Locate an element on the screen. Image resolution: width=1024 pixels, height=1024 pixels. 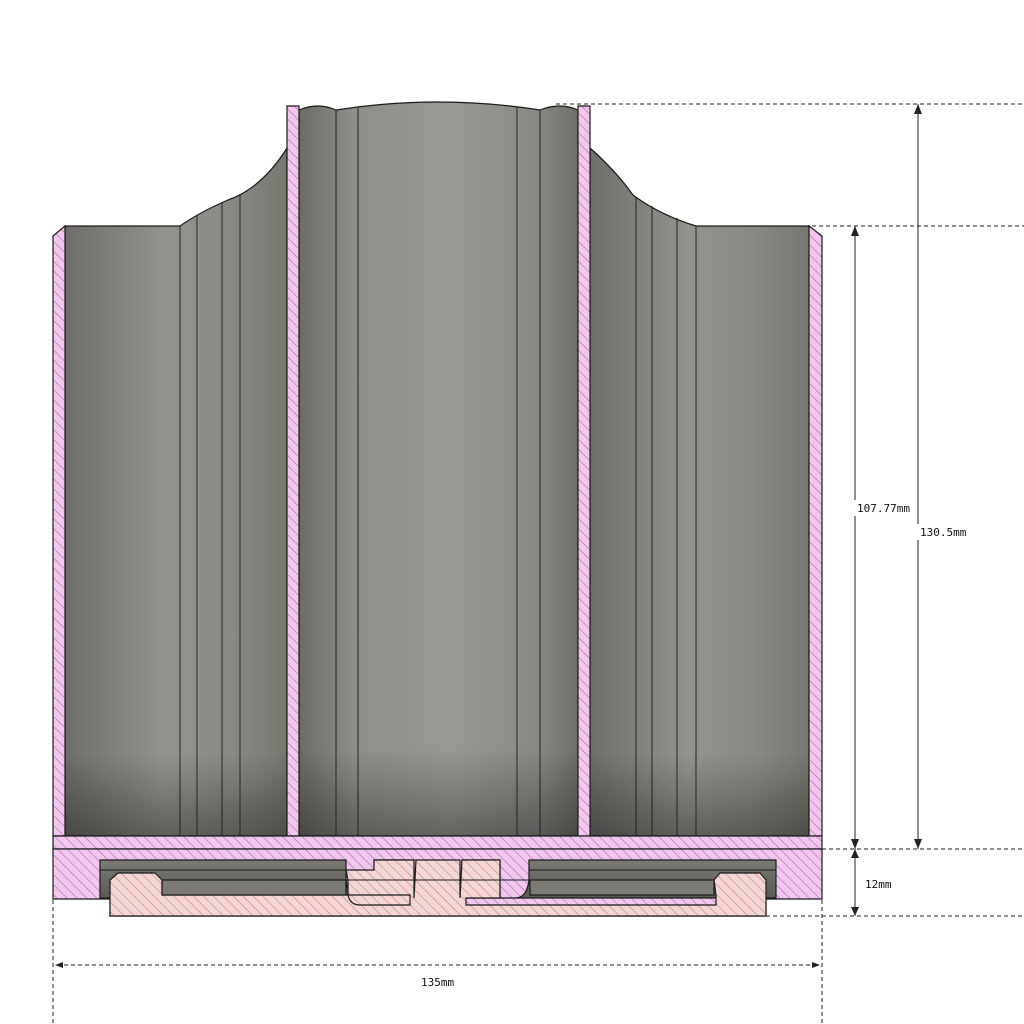
right-compartment is located at coordinates (699, 491).